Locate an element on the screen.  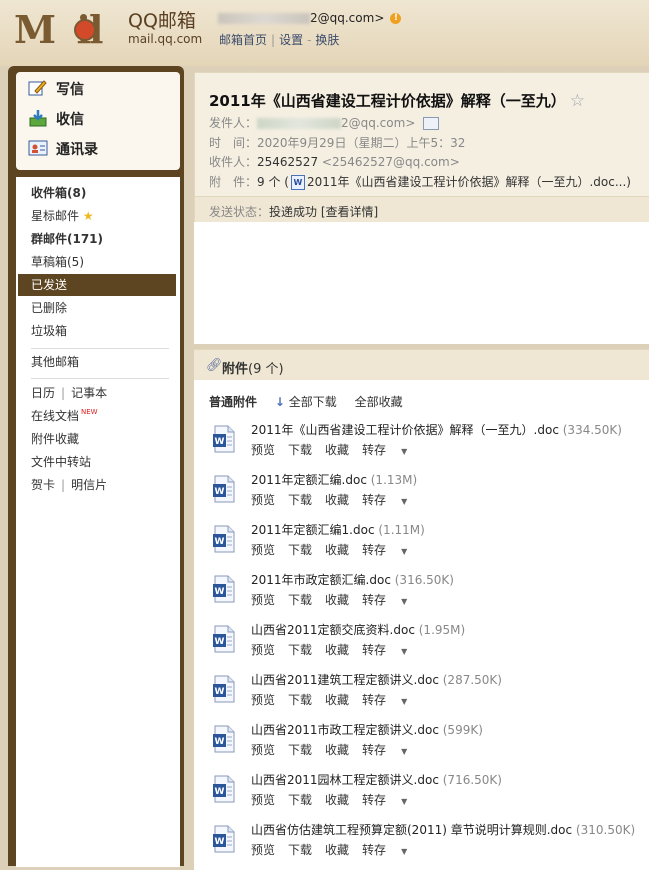
brand: QQ邮箱 mail.qq.com is located at coordinates (165, 28).